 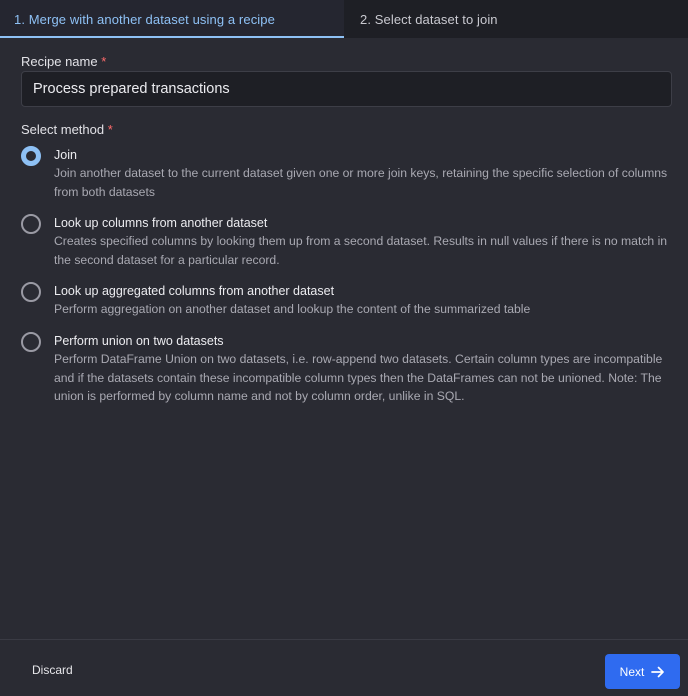 What do you see at coordinates (161, 223) in the screenshot?
I see `method-title: Look up columns from another dataset` at bounding box center [161, 223].